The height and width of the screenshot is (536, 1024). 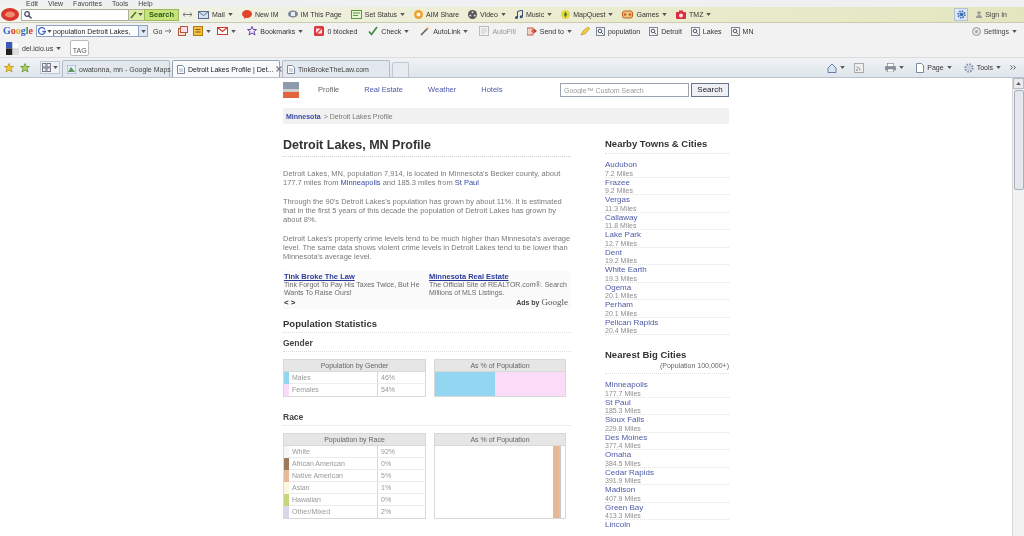 I want to click on scrollbar, so click(x=1018, y=307).